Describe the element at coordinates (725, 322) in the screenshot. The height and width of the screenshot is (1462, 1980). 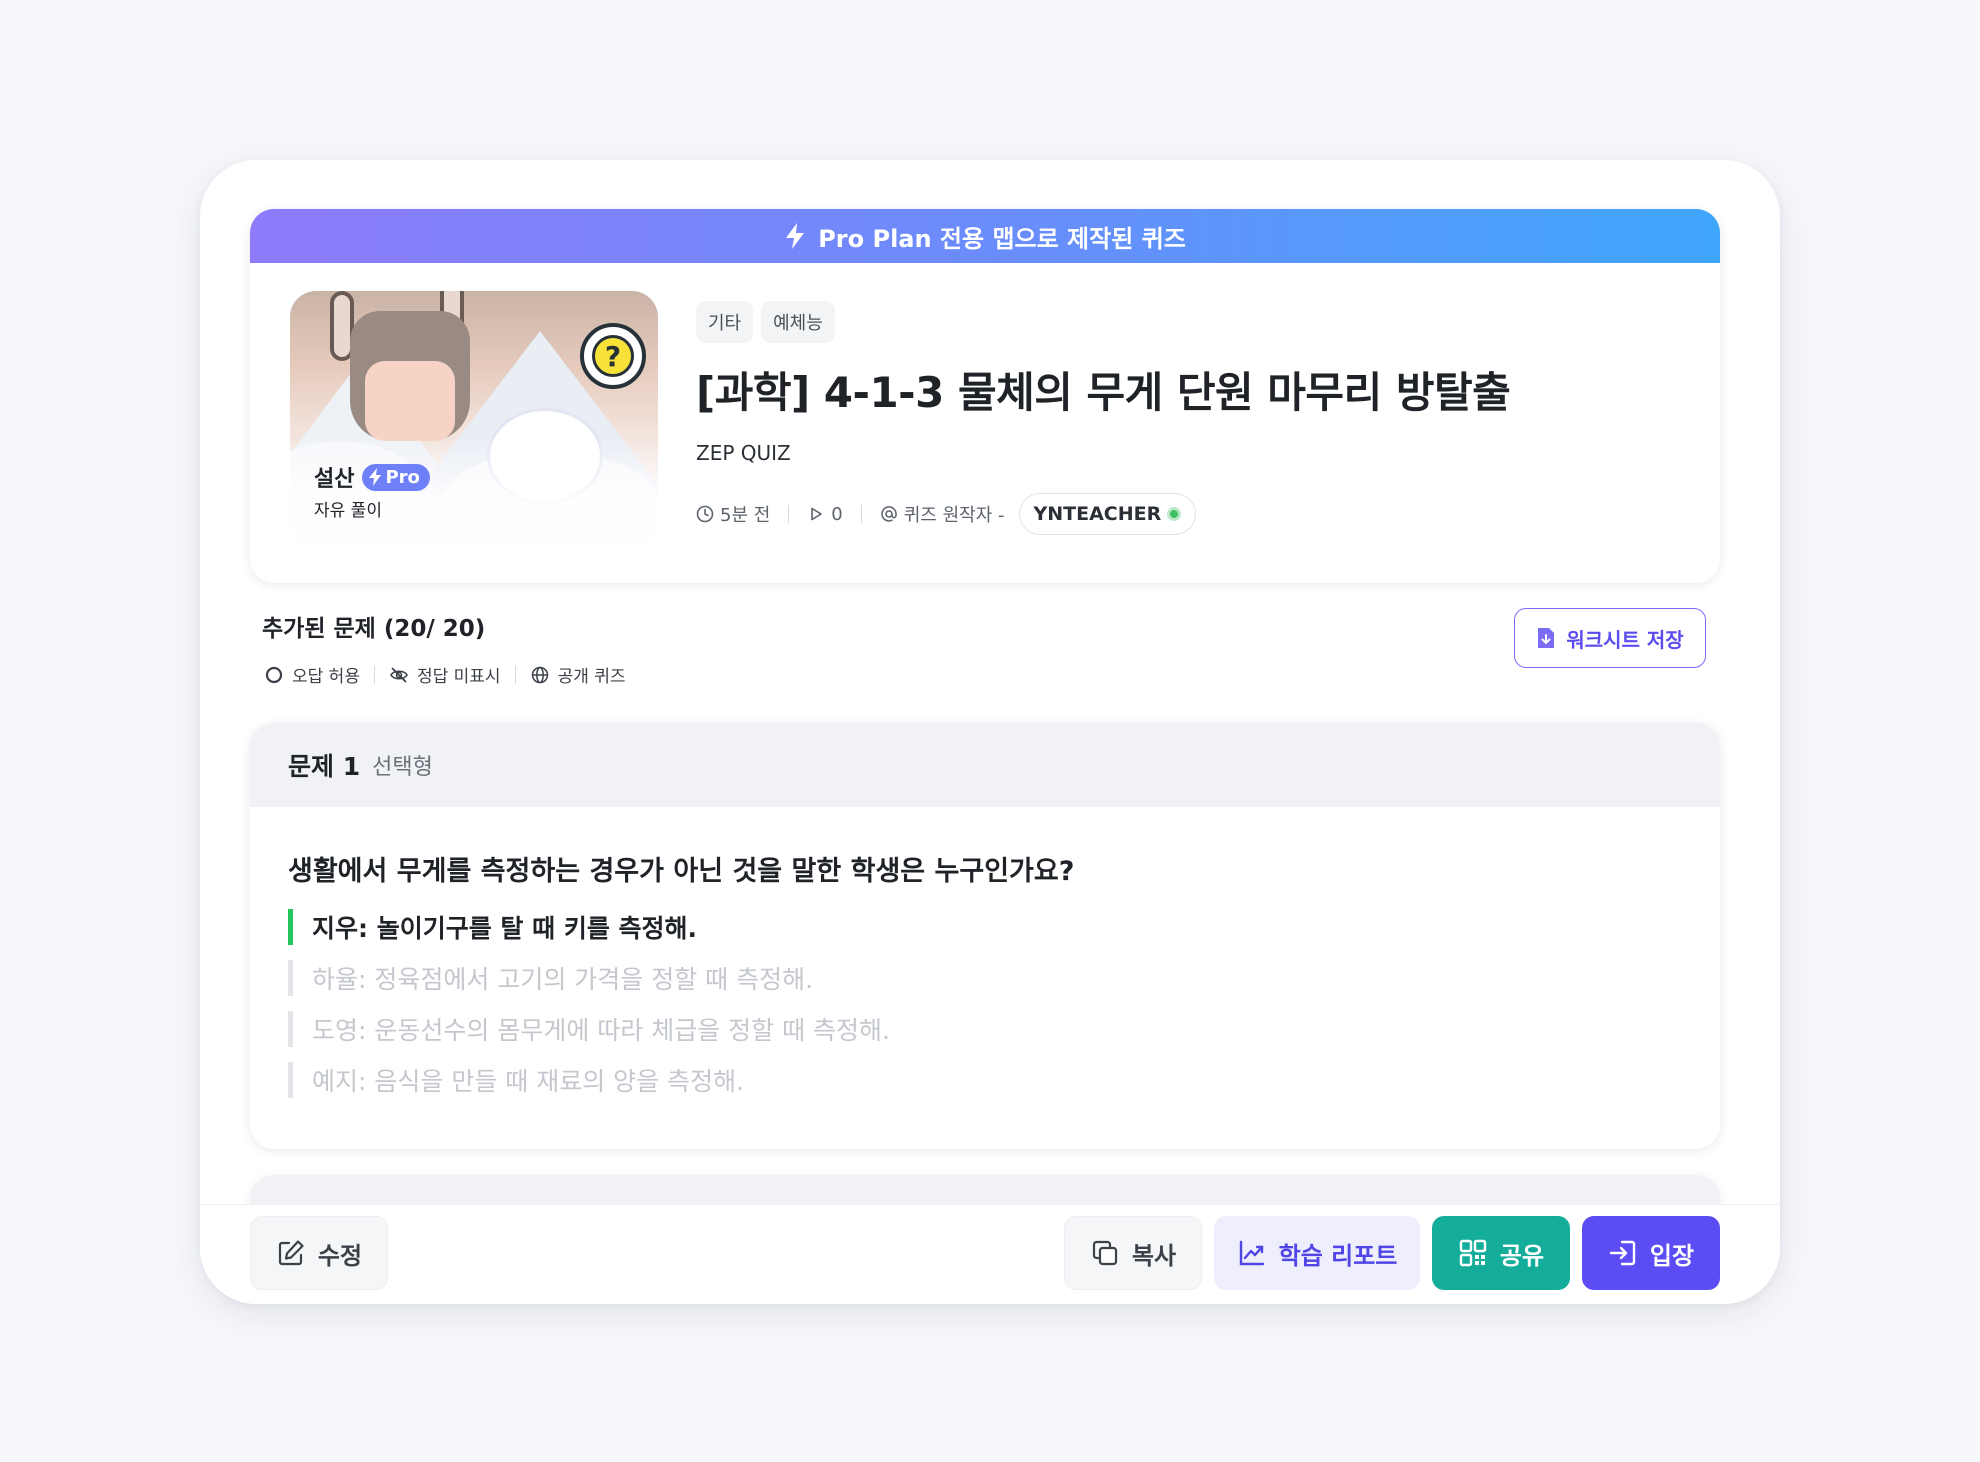
I see `category-tag: 기타` at that location.